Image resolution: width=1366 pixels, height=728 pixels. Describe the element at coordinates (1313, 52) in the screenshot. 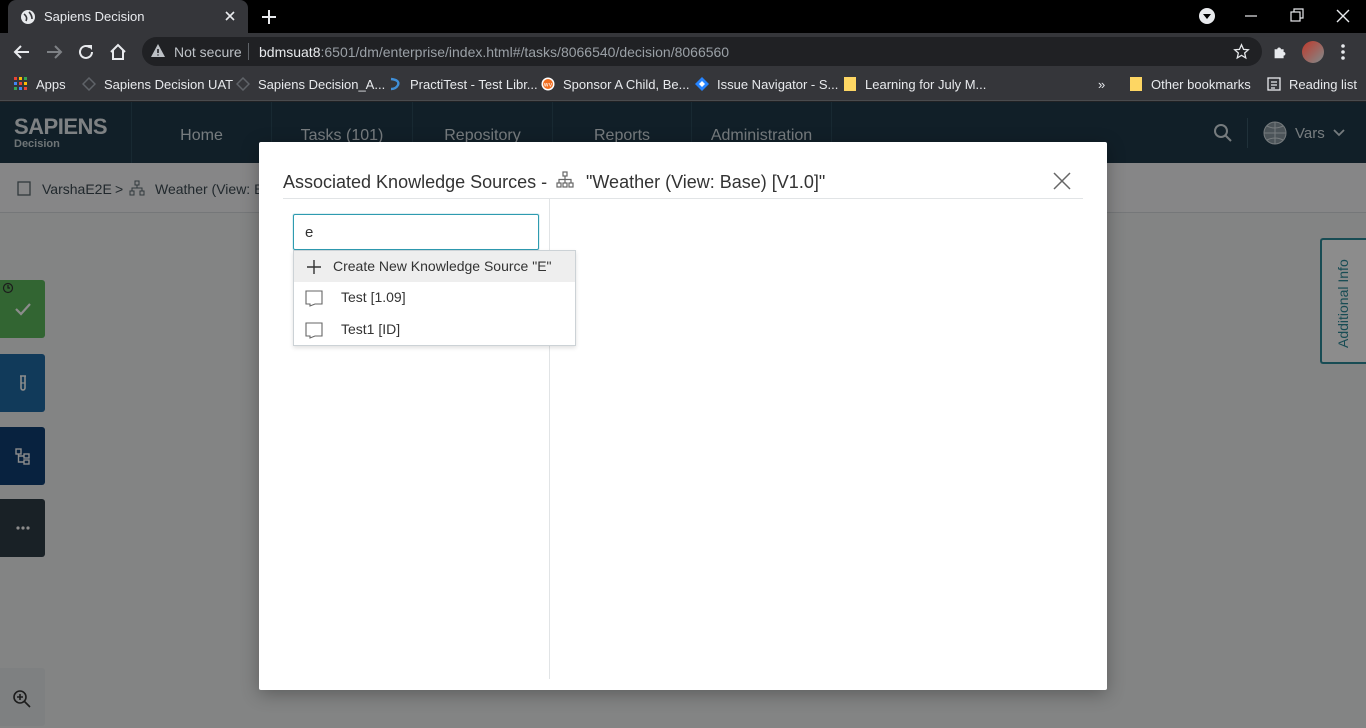

I see `profile-avatar` at that location.